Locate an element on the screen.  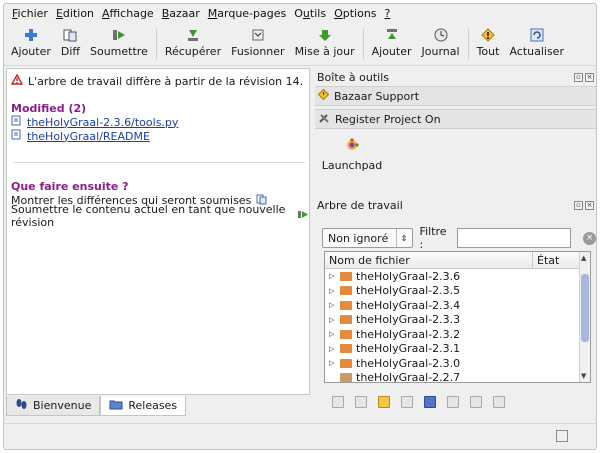
refresh-button: Actualiser is located at coordinates (536, 44).